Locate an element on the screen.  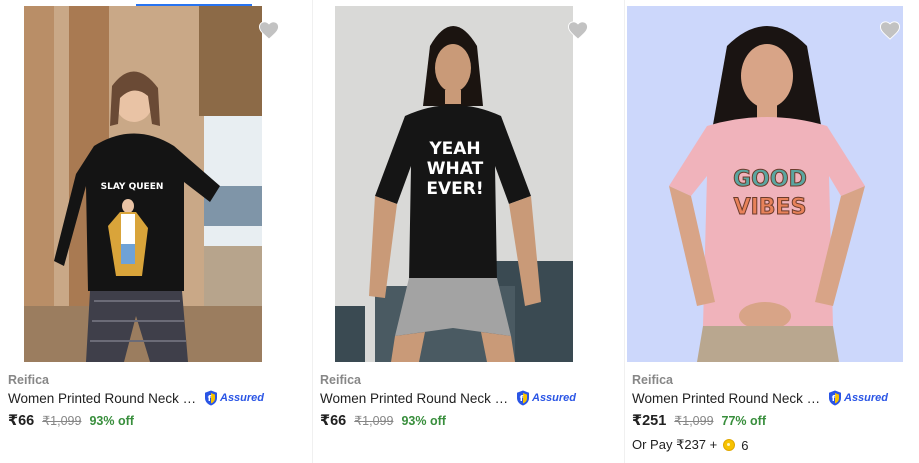
price-row: ₹251 ₹1,099 77% off is located at coordinates (699, 421).